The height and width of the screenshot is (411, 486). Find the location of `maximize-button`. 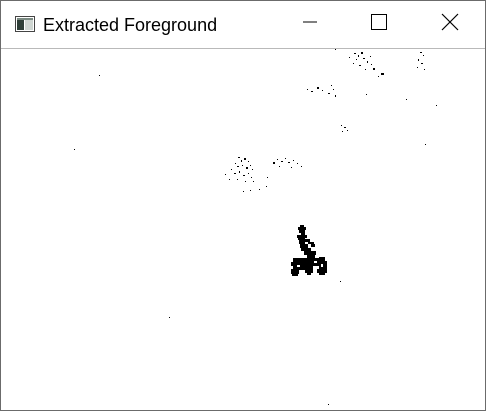

maximize-button is located at coordinates (379, 24).